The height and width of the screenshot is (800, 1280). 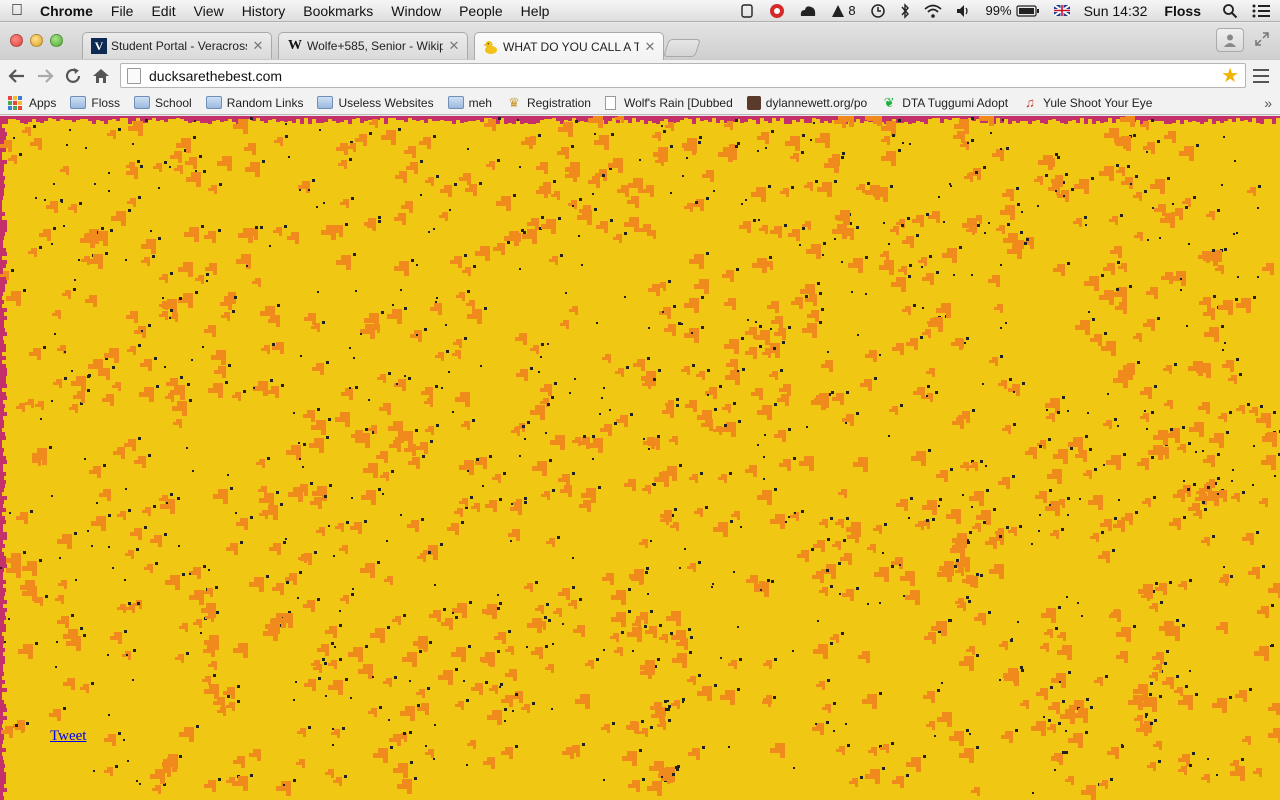 What do you see at coordinates (683, 75) in the screenshot?
I see `address-bar: ducksarethebest.com ★` at bounding box center [683, 75].